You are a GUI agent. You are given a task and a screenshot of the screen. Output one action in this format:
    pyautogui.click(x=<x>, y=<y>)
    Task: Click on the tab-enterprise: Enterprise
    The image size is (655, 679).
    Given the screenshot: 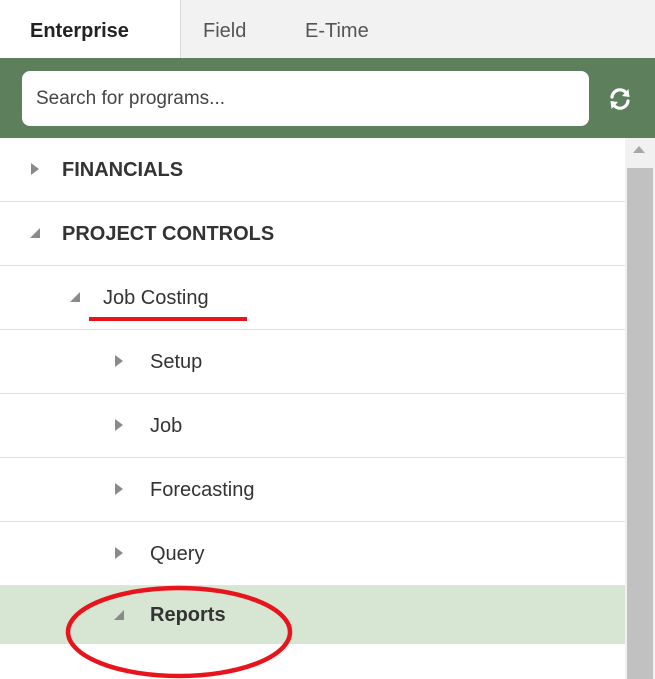 What is the action you would take?
    pyautogui.click(x=90, y=29)
    